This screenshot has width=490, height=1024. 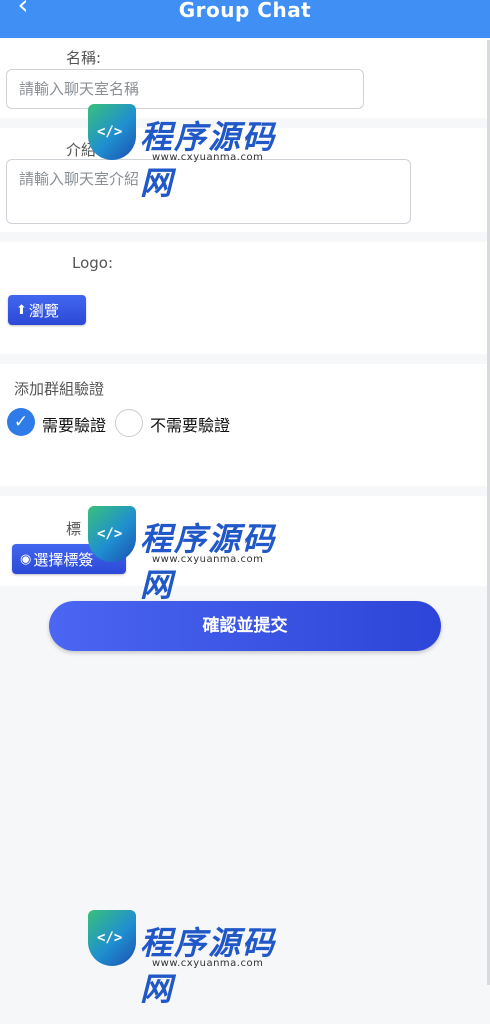 What do you see at coordinates (74, 529) in the screenshot?
I see `tags-label: 標` at bounding box center [74, 529].